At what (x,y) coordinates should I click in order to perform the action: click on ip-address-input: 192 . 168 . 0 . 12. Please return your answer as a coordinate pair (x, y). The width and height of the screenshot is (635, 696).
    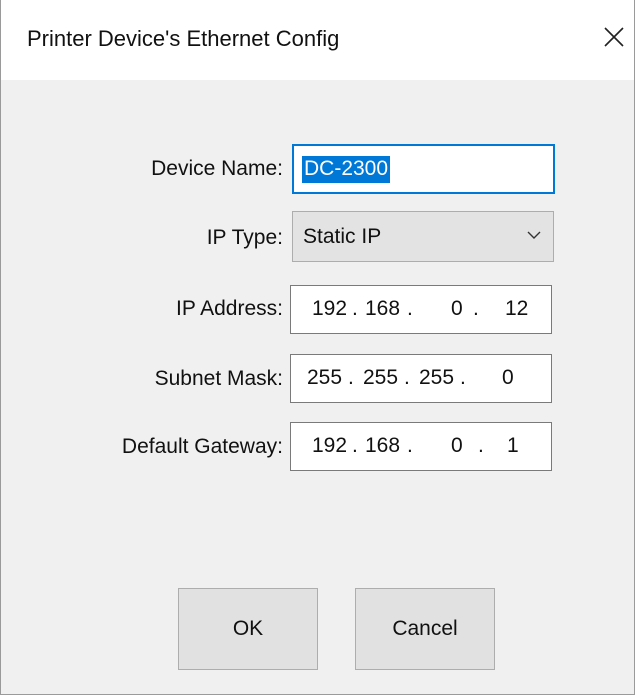
    Looking at the image, I should click on (421, 309).